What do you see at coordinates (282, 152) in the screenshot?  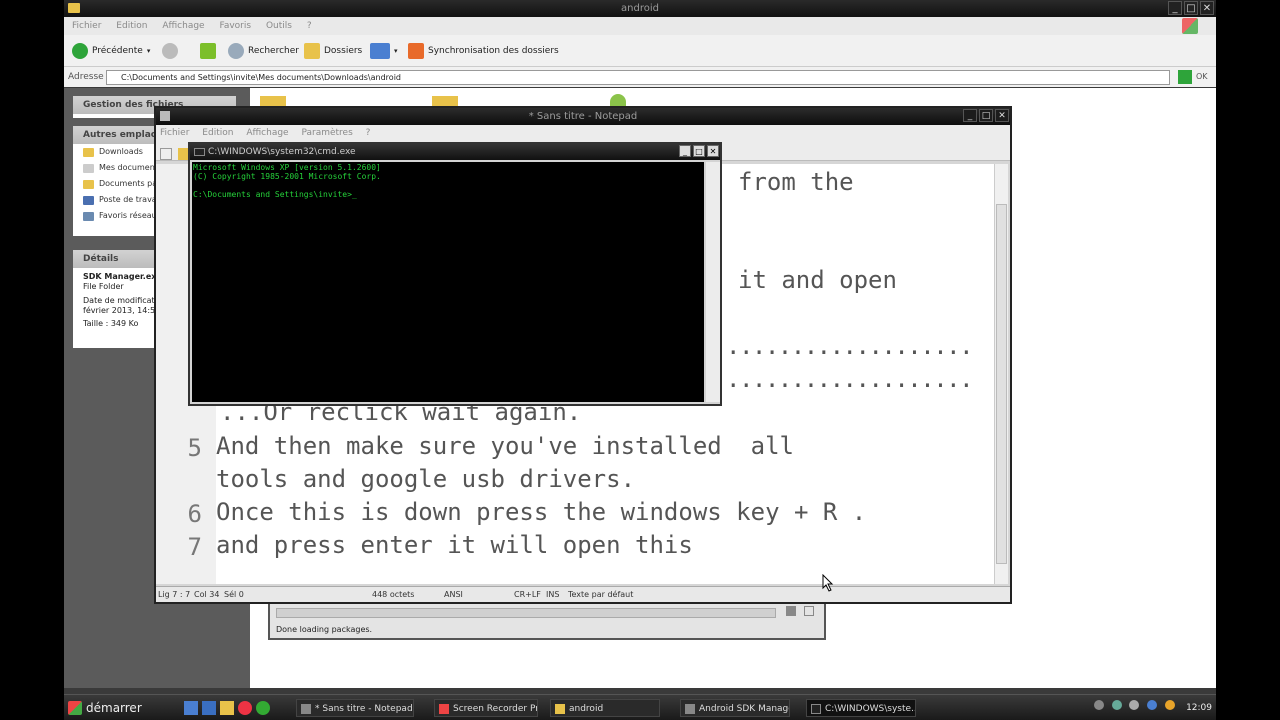 I see `cmd-title: C:\WINDOWS\system32\cmd.exe` at bounding box center [282, 152].